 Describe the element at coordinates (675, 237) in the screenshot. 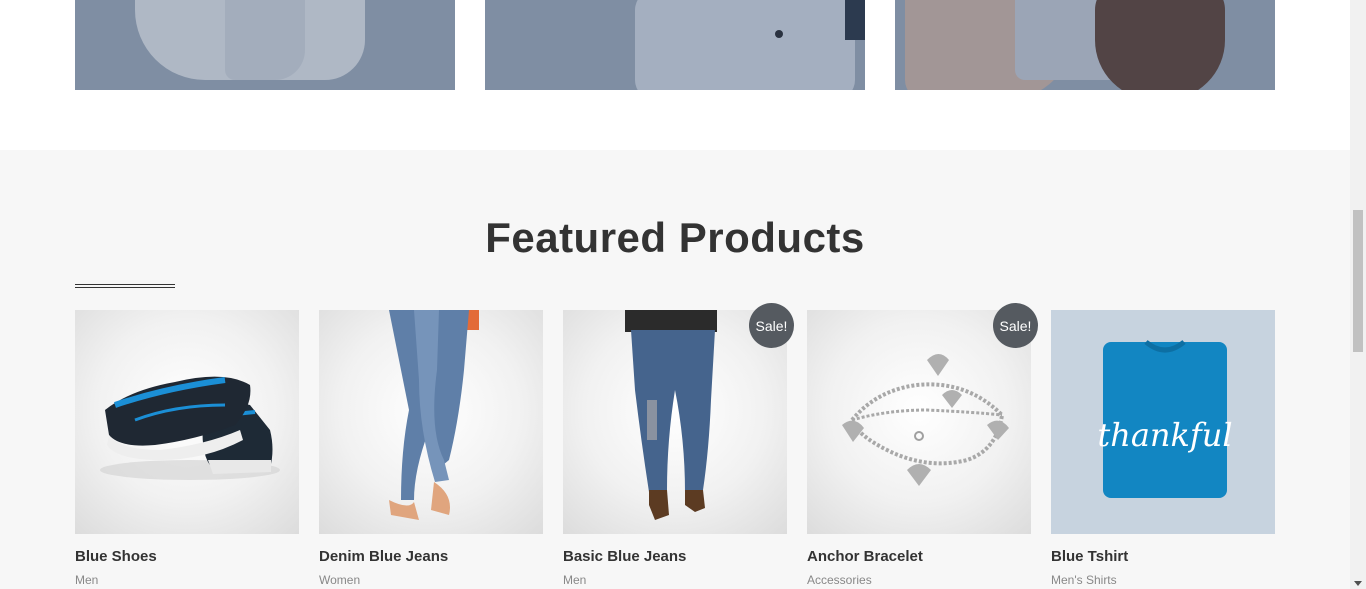

I see `section-title: Featured Products` at that location.